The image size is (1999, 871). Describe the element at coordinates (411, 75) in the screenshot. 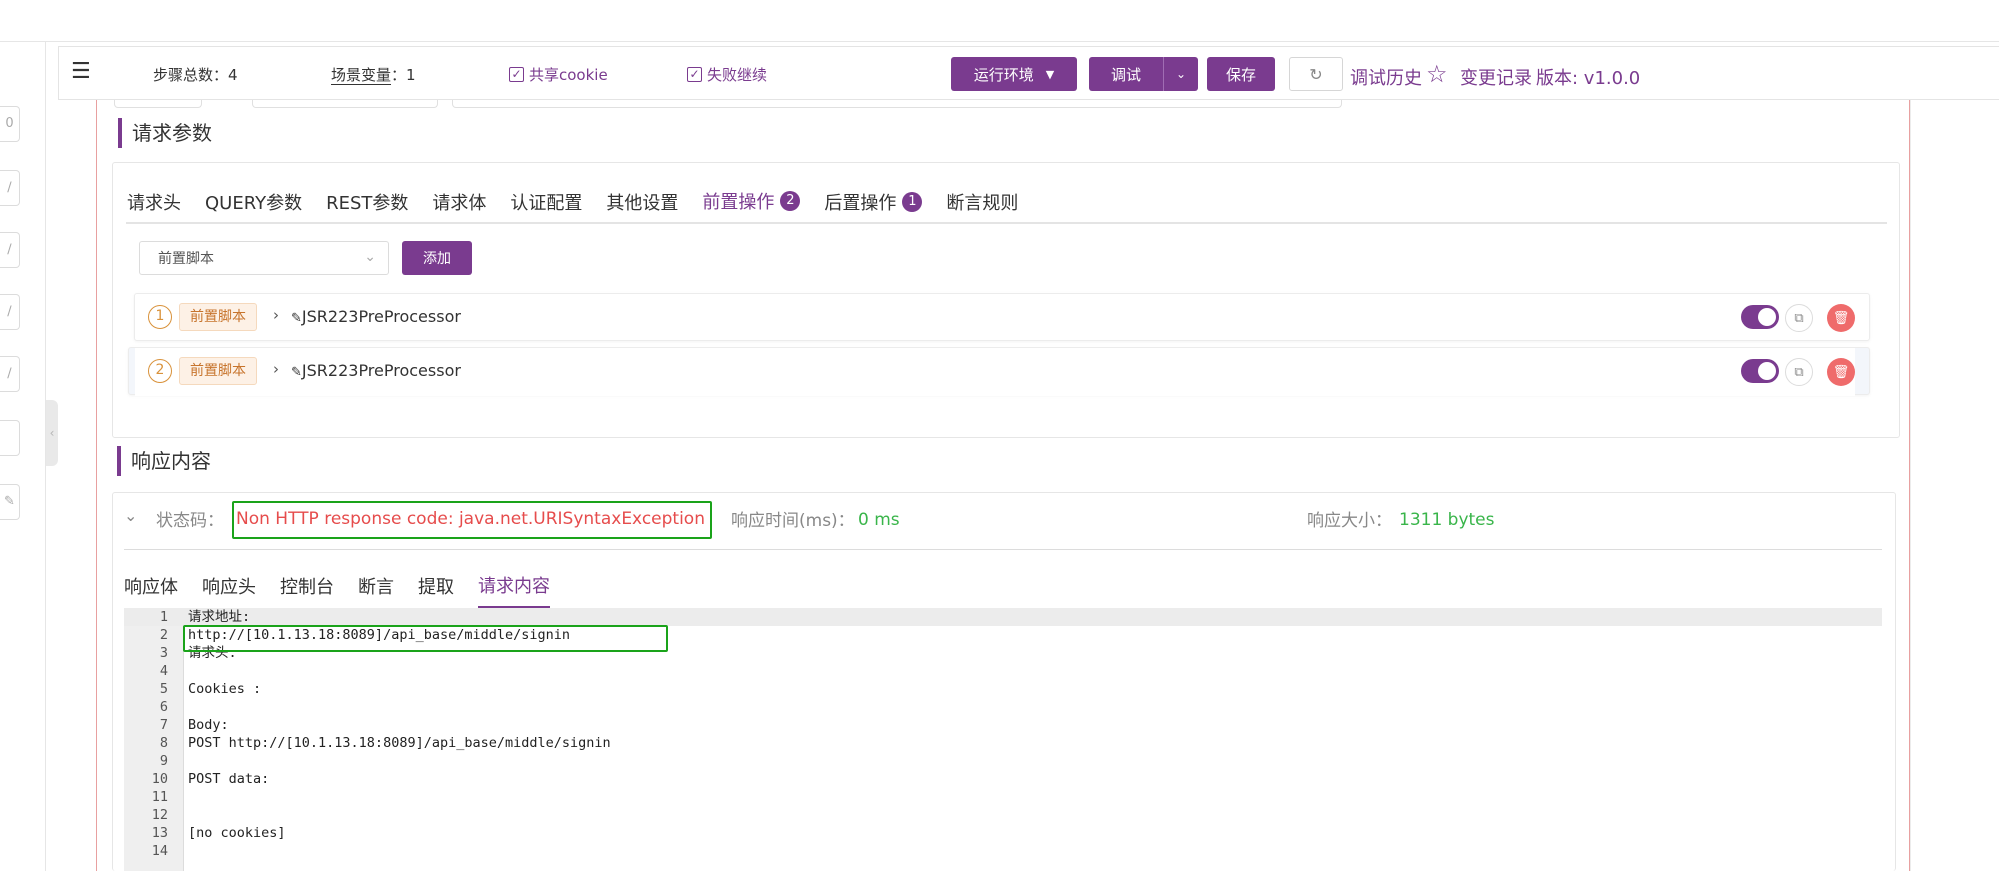

I see `scene-variables-value: 1` at that location.